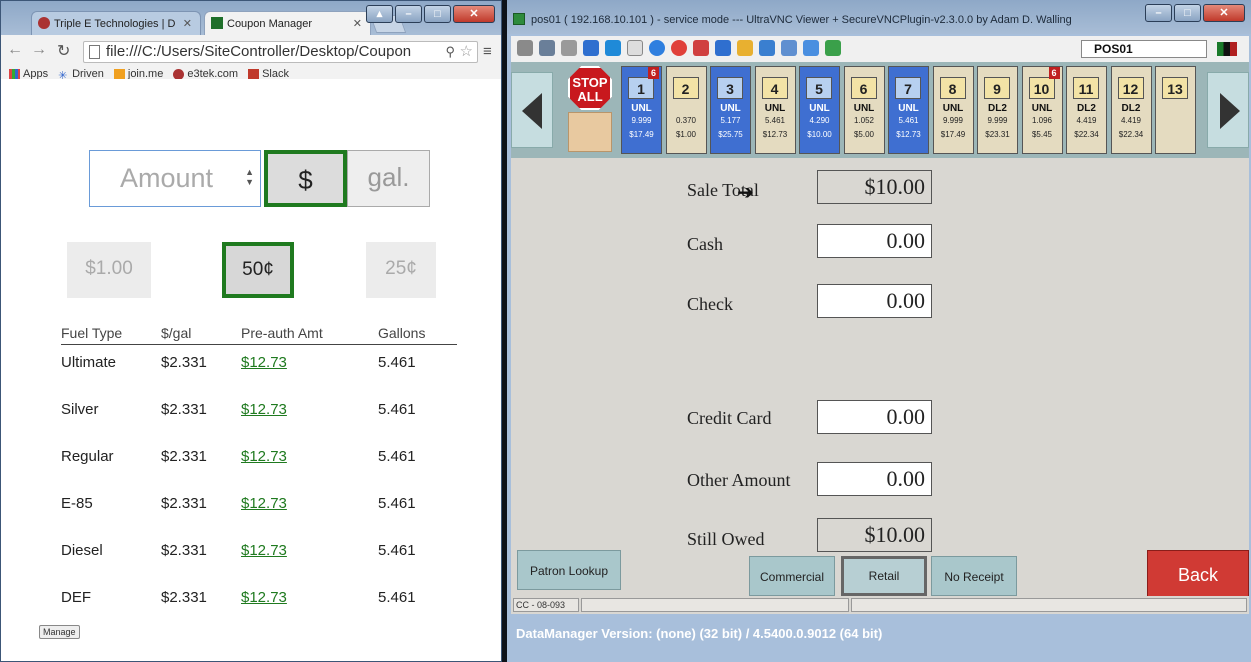 This screenshot has height=662, width=1251. What do you see at coordinates (466, 52) in the screenshot?
I see `bookmark-star-icon: ☆` at bounding box center [466, 52].